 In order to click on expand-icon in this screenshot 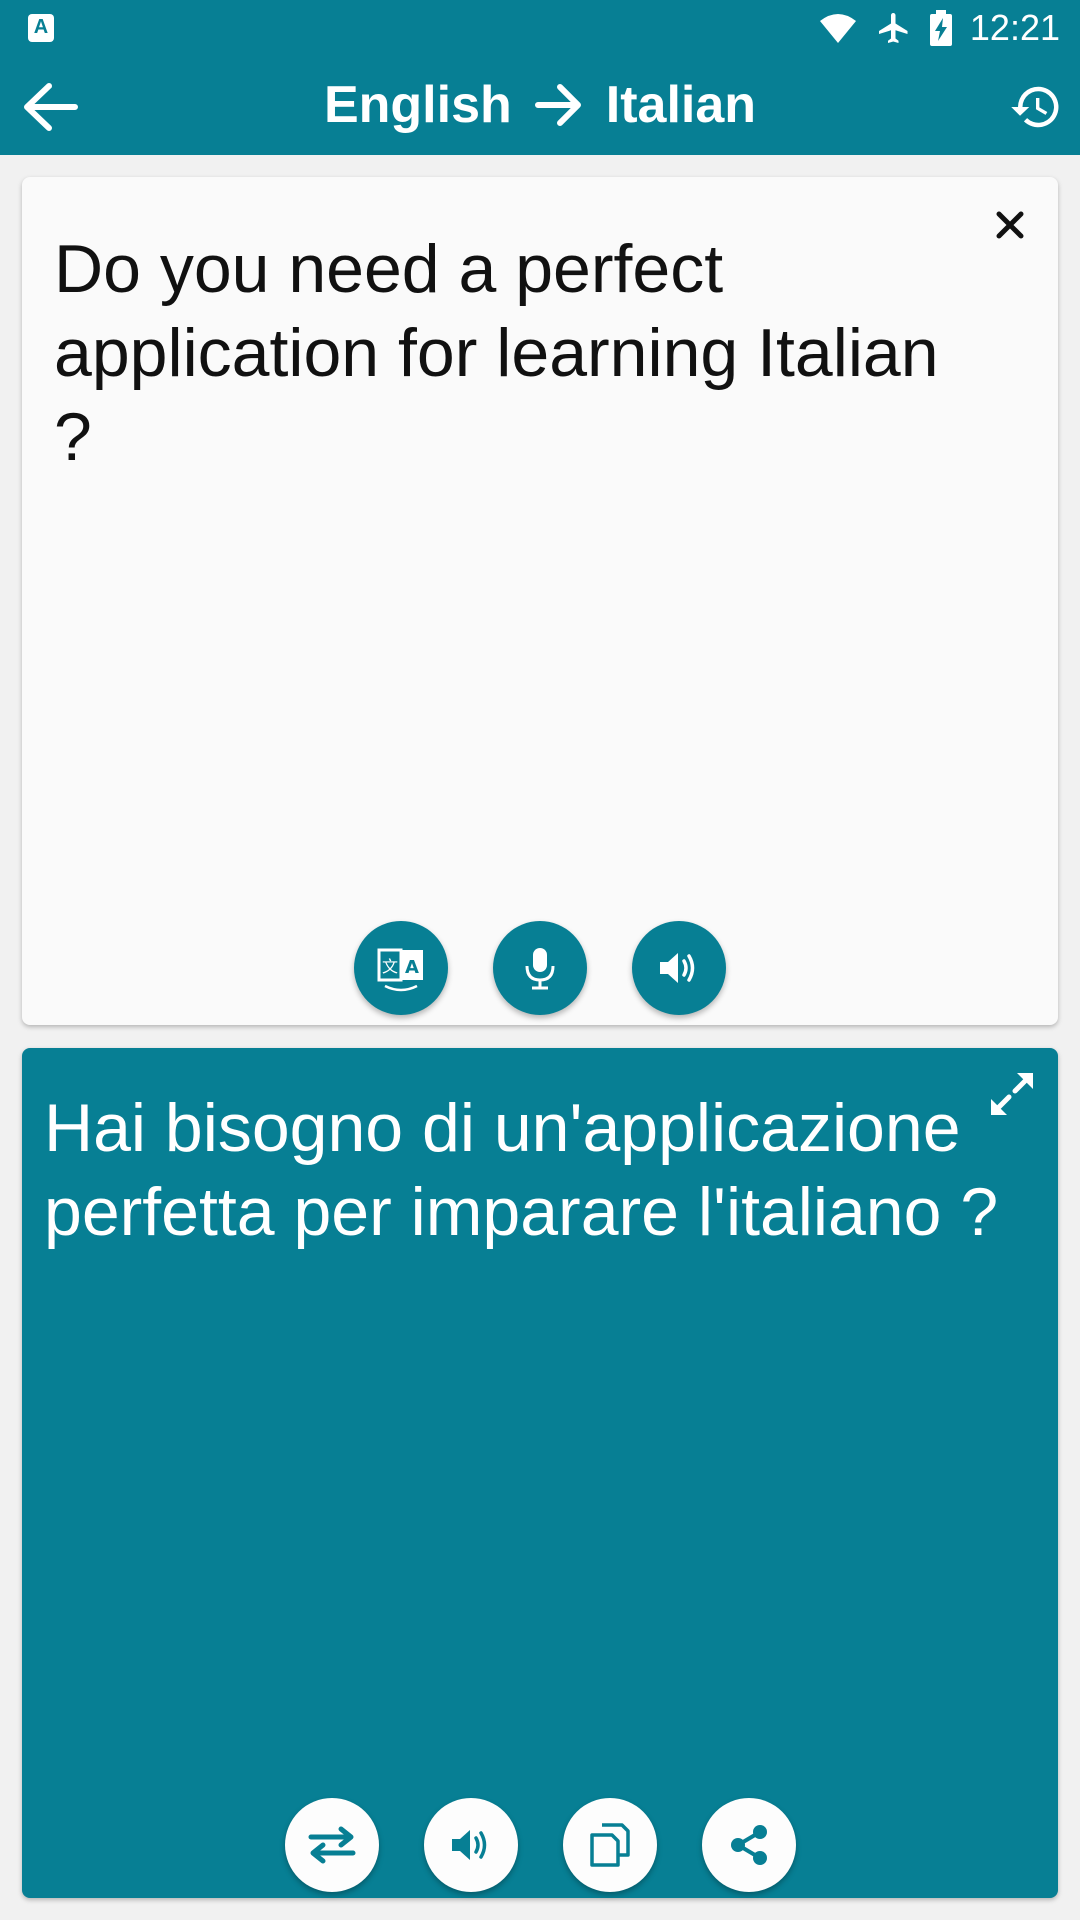, I will do `click(1012, 1094)`.